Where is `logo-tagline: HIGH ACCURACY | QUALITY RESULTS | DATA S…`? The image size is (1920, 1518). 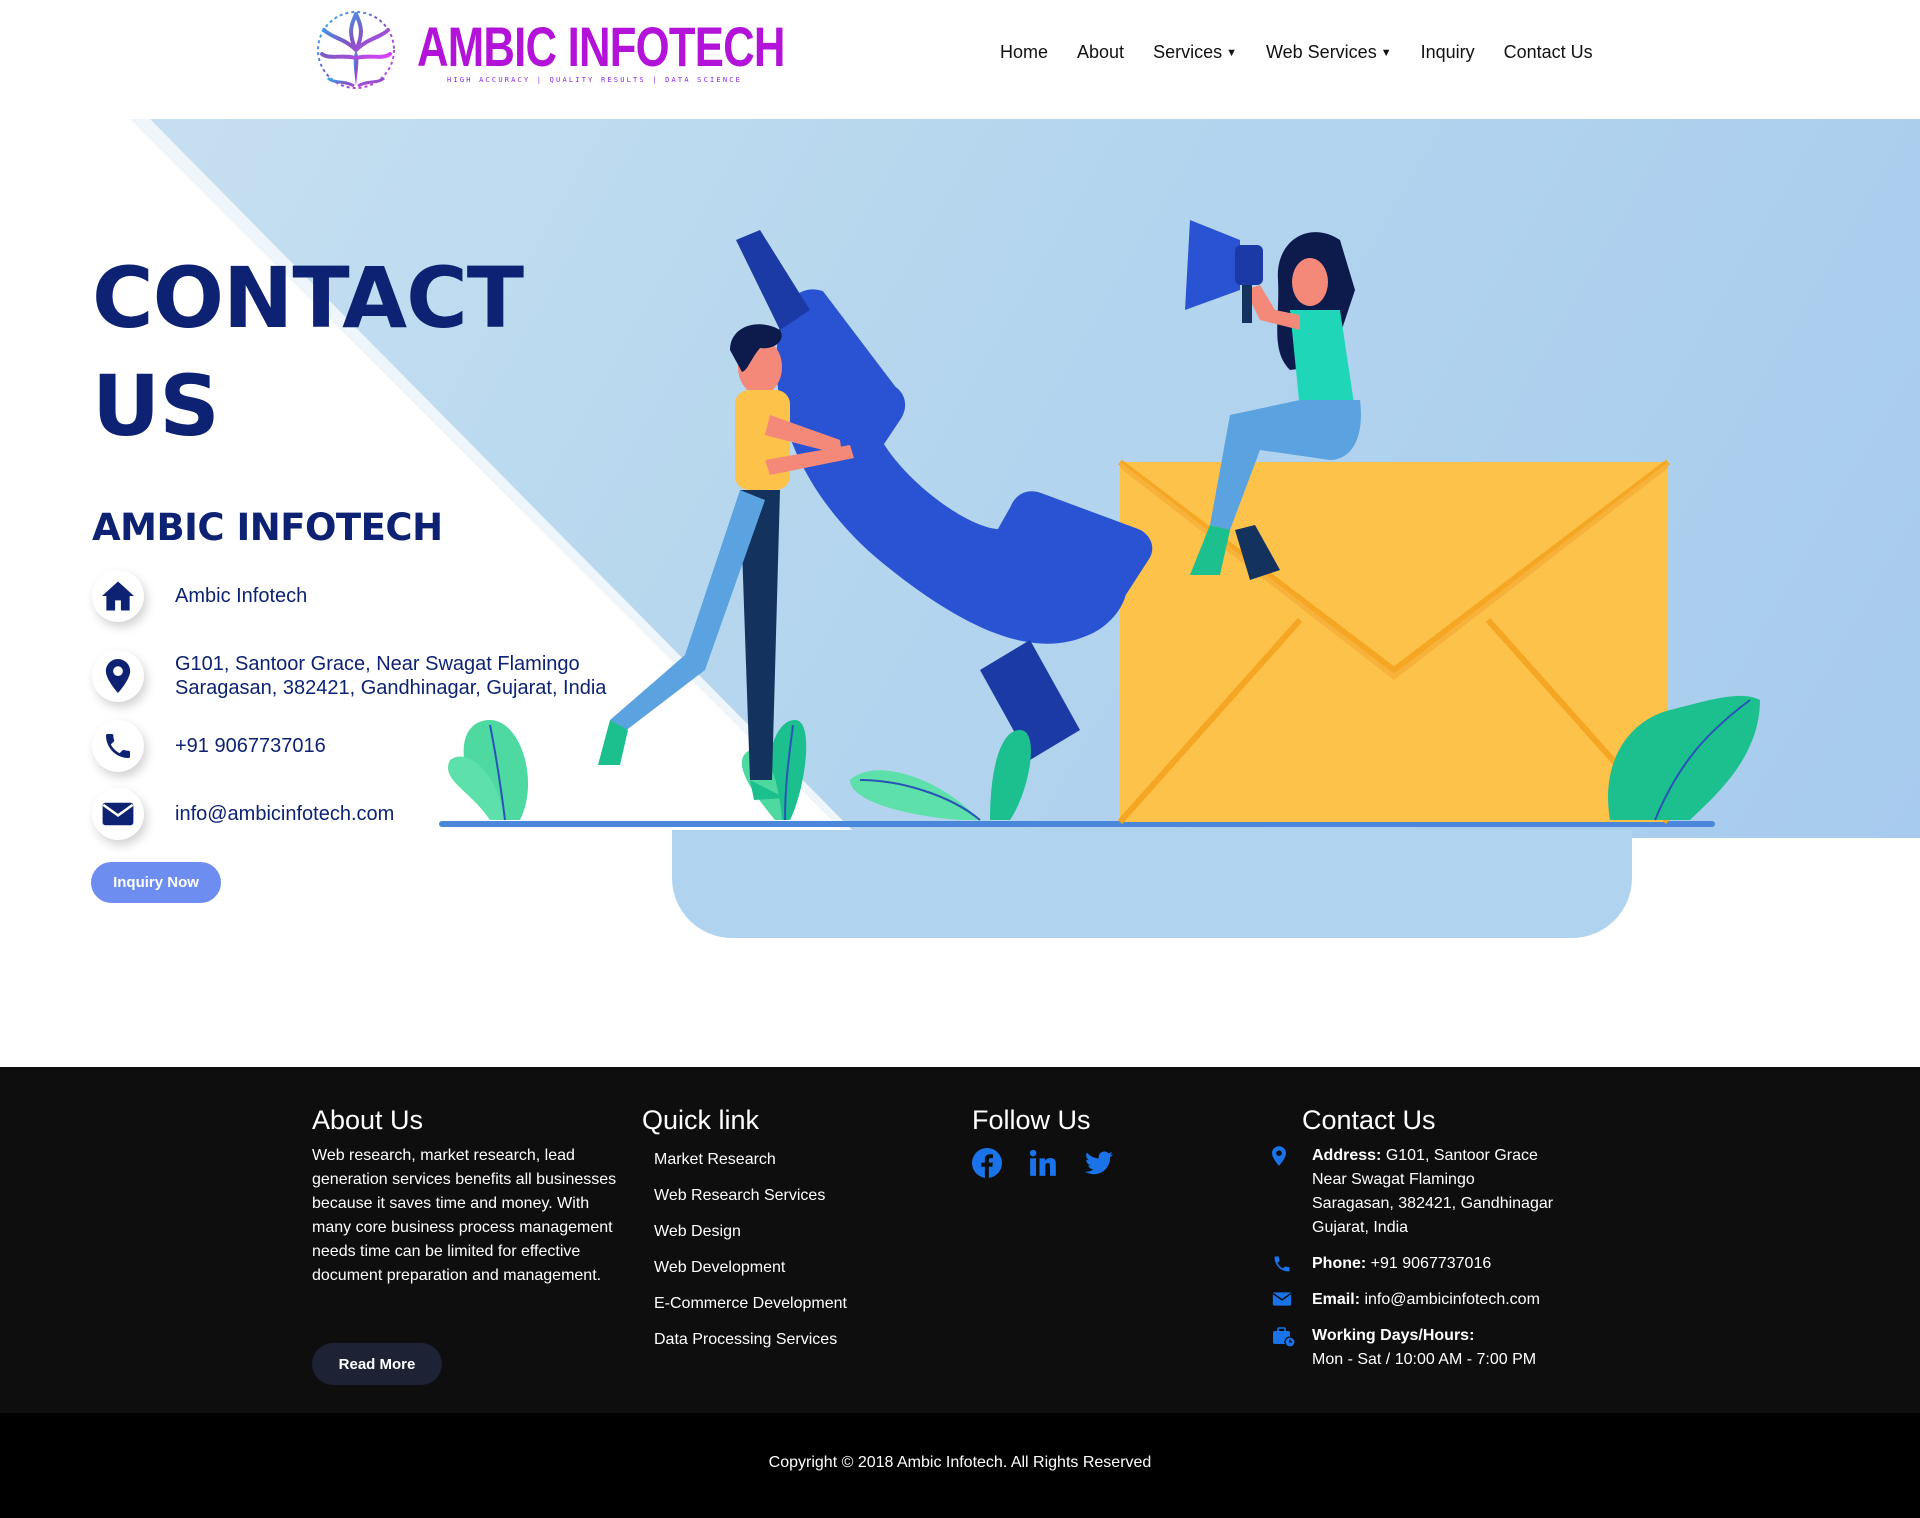 logo-tagline: HIGH ACCURACY | QUALITY RESULTS | DATA S… is located at coordinates (595, 80).